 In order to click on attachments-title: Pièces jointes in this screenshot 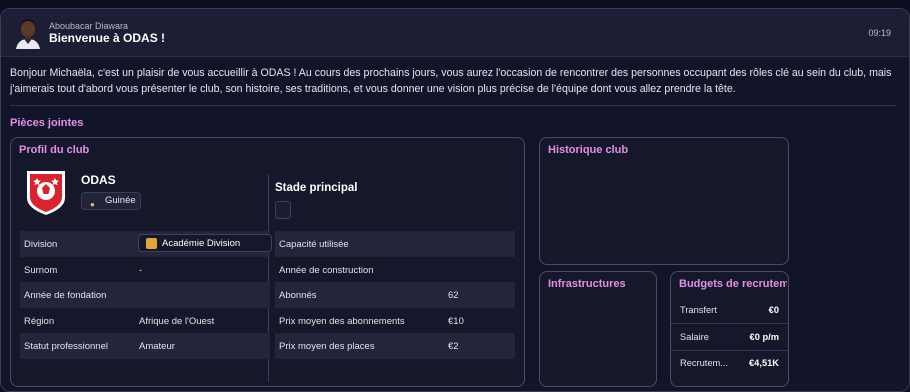, I will do `click(47, 123)`.